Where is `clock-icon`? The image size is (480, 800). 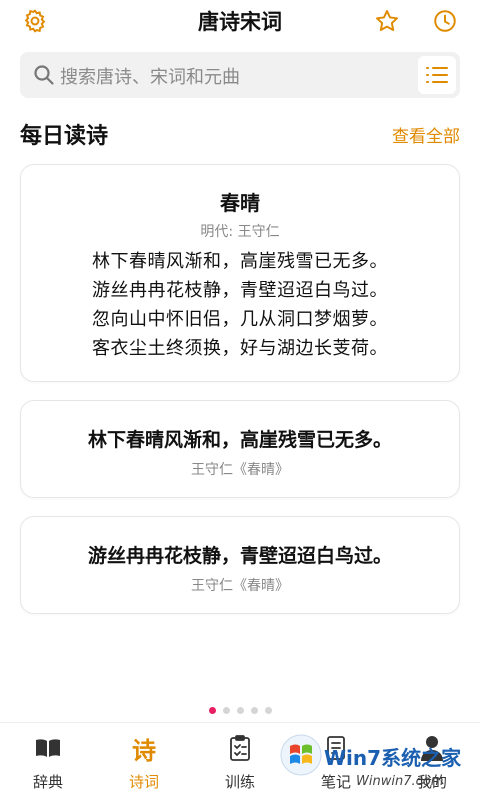
clock-icon is located at coordinates (445, 21).